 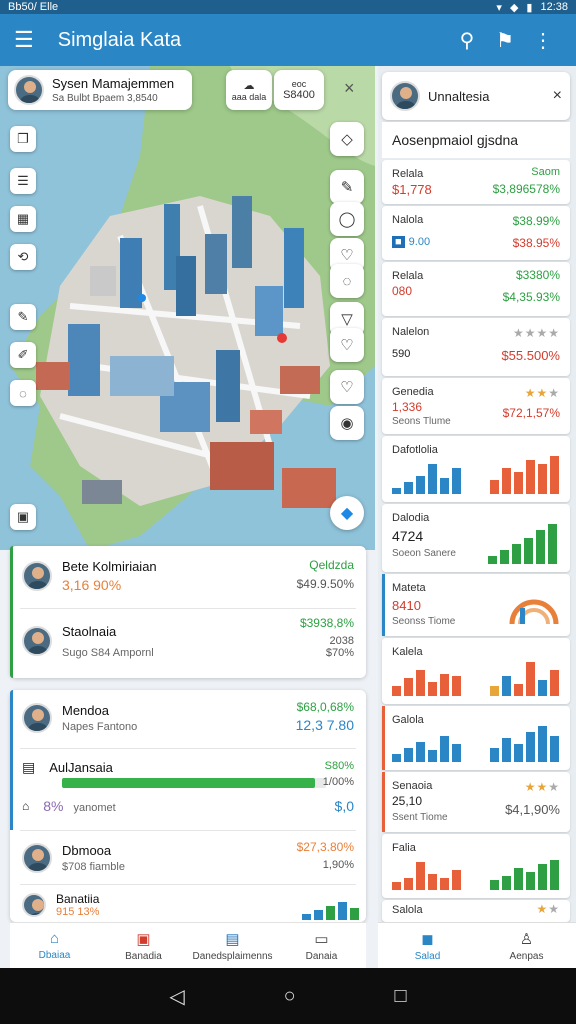 What do you see at coordinates (24, 40) in the screenshot?
I see `menu-icon: ☰` at bounding box center [24, 40].